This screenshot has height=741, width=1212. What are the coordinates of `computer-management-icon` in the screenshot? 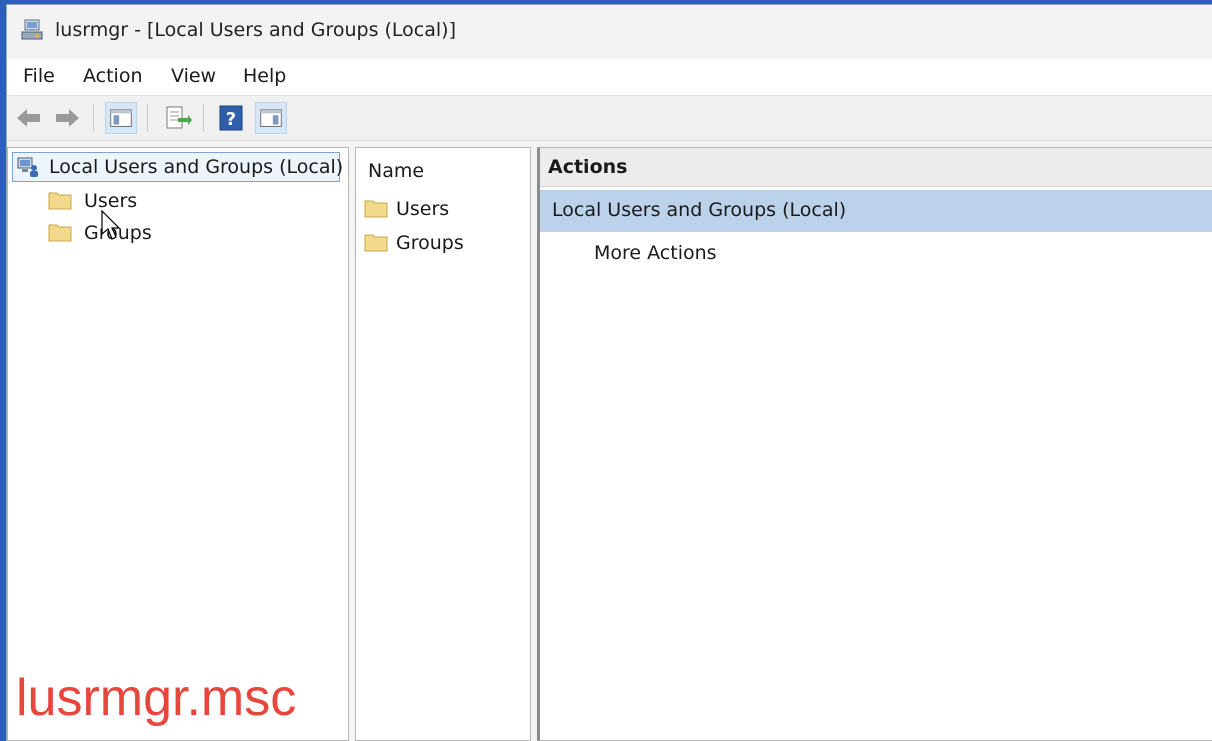 It's located at (32, 29).